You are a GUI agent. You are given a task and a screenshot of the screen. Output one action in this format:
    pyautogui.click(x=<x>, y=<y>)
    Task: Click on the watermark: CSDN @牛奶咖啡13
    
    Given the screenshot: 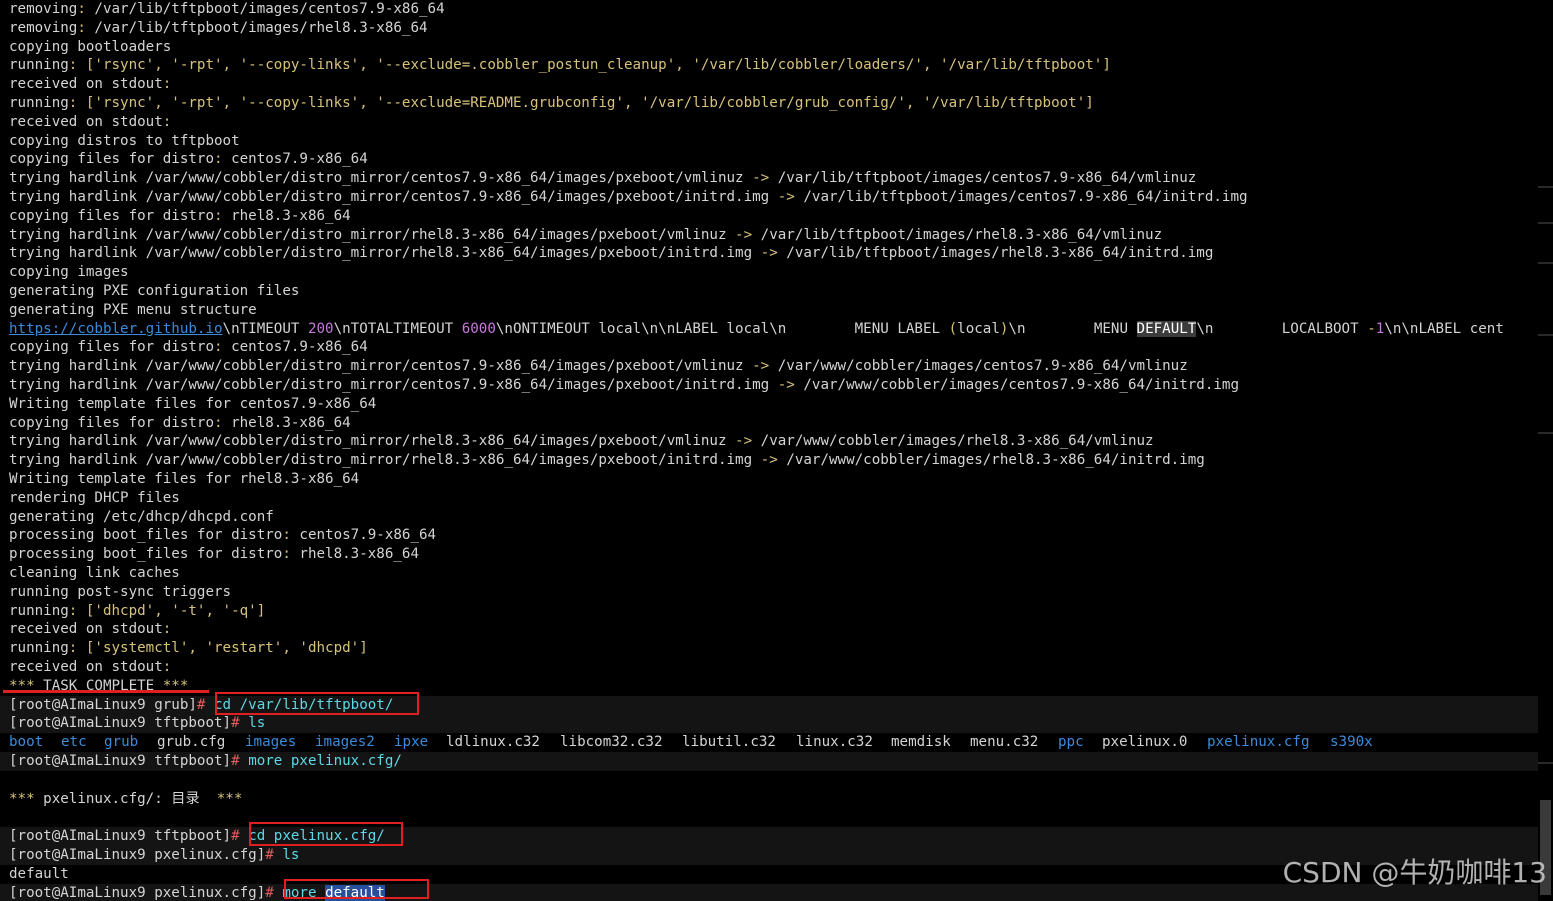 What is the action you would take?
    pyautogui.click(x=1414, y=872)
    